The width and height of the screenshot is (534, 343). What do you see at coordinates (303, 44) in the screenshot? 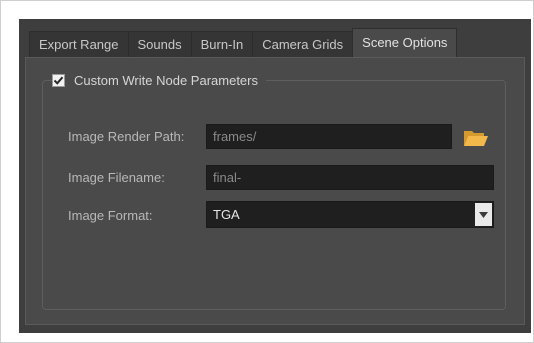
I see `tab-camera-grids: Camera Grids` at bounding box center [303, 44].